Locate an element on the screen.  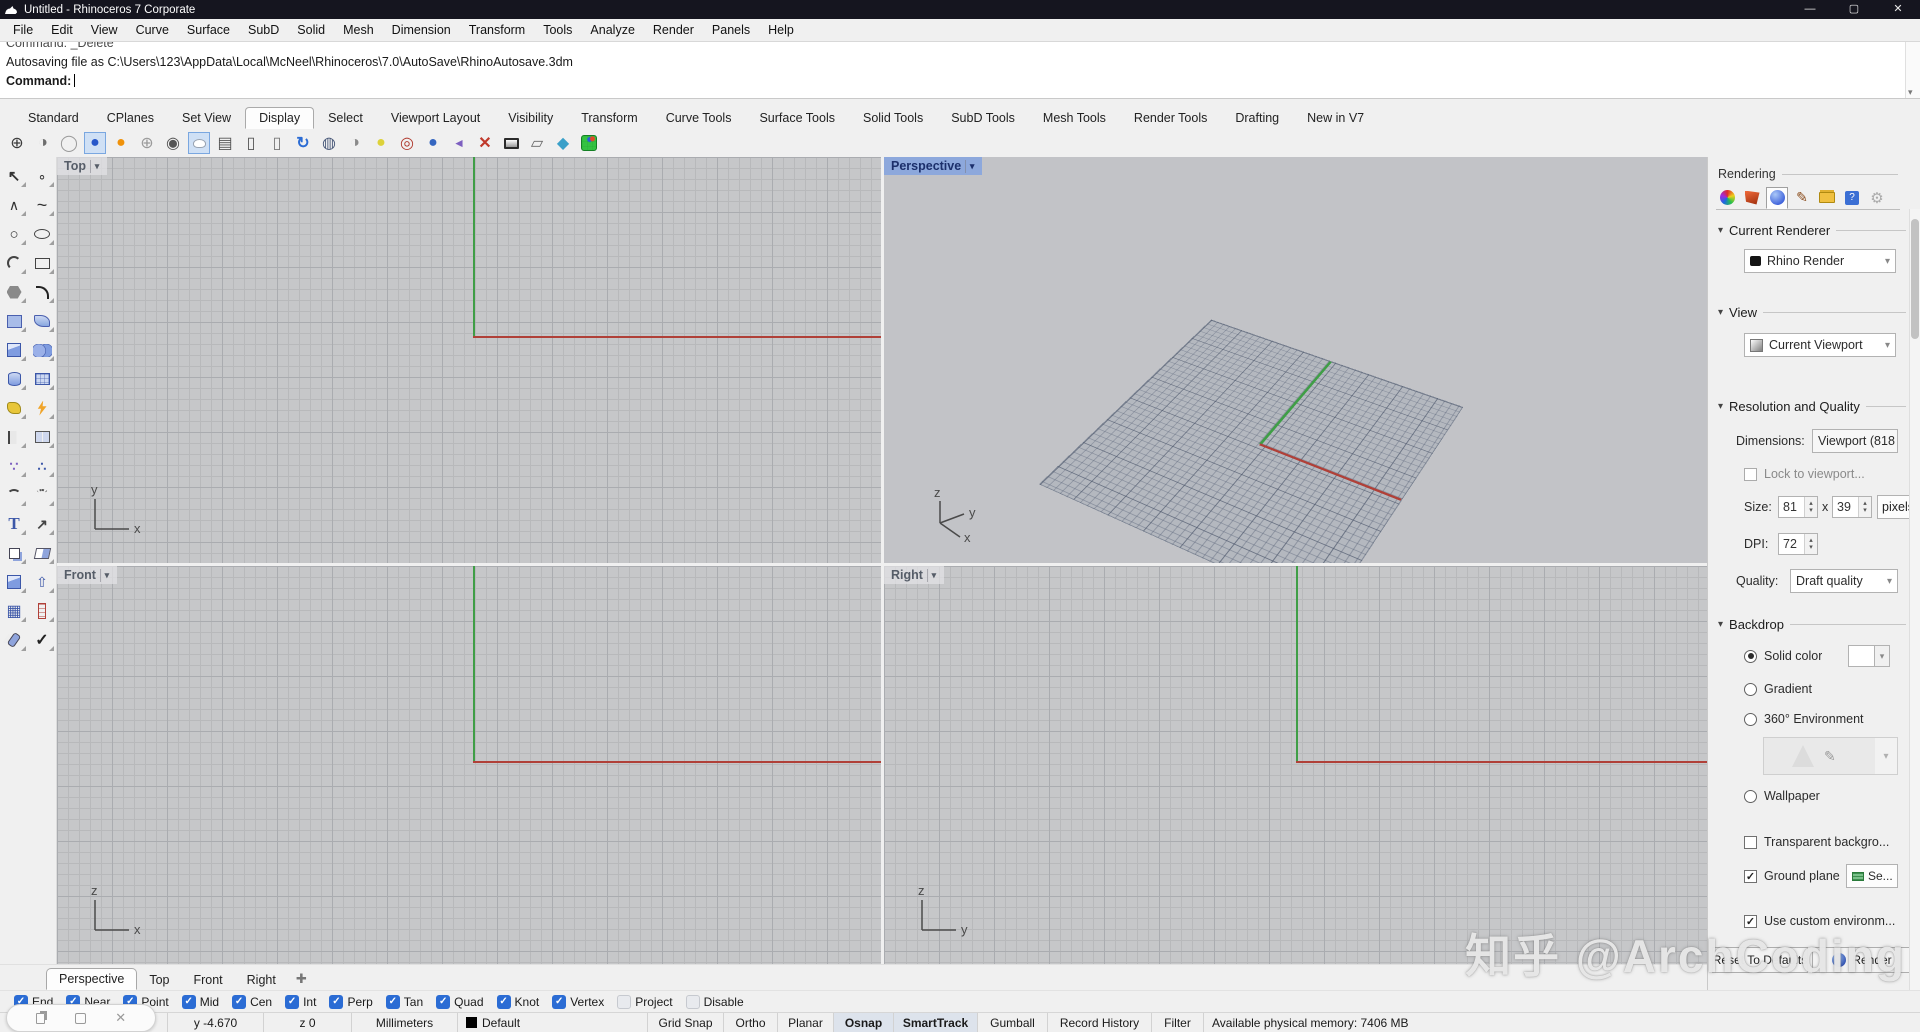
toggle-gumball: Gumball is located at coordinates (1013, 1022).